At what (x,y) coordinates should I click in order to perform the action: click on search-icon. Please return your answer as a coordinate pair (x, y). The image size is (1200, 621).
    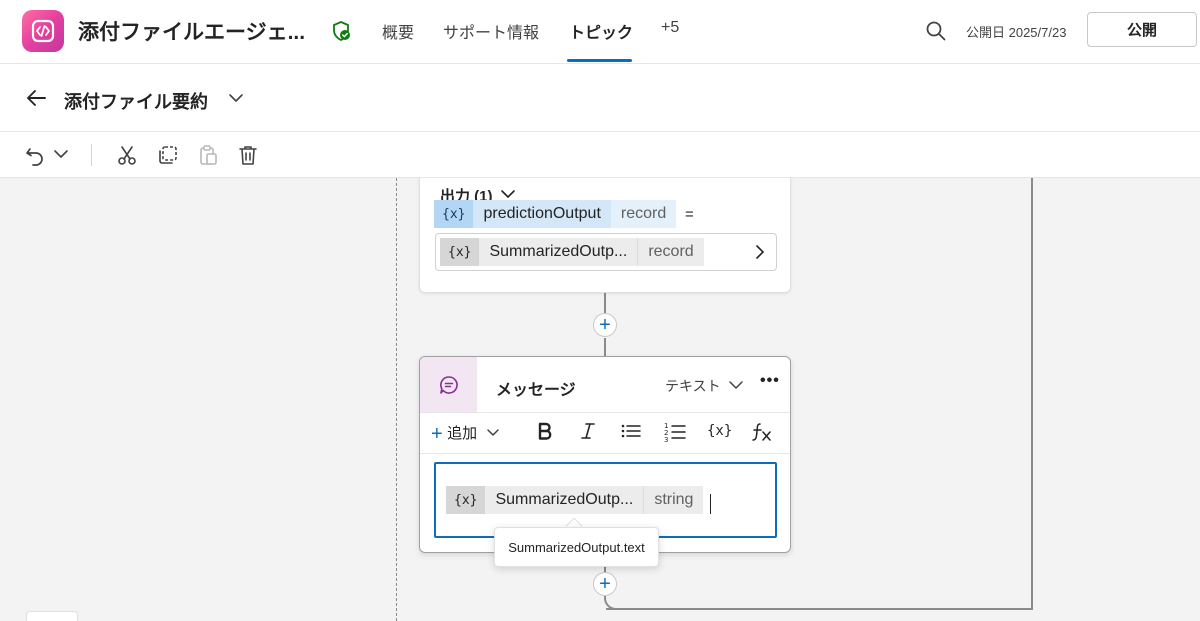
    Looking at the image, I should click on (936, 33).